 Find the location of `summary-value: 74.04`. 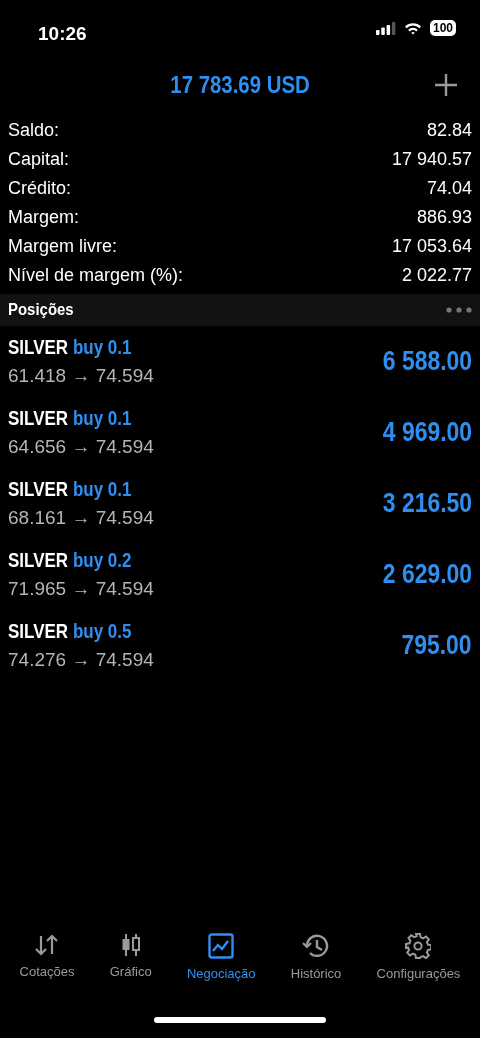

summary-value: 74.04 is located at coordinates (449, 188).